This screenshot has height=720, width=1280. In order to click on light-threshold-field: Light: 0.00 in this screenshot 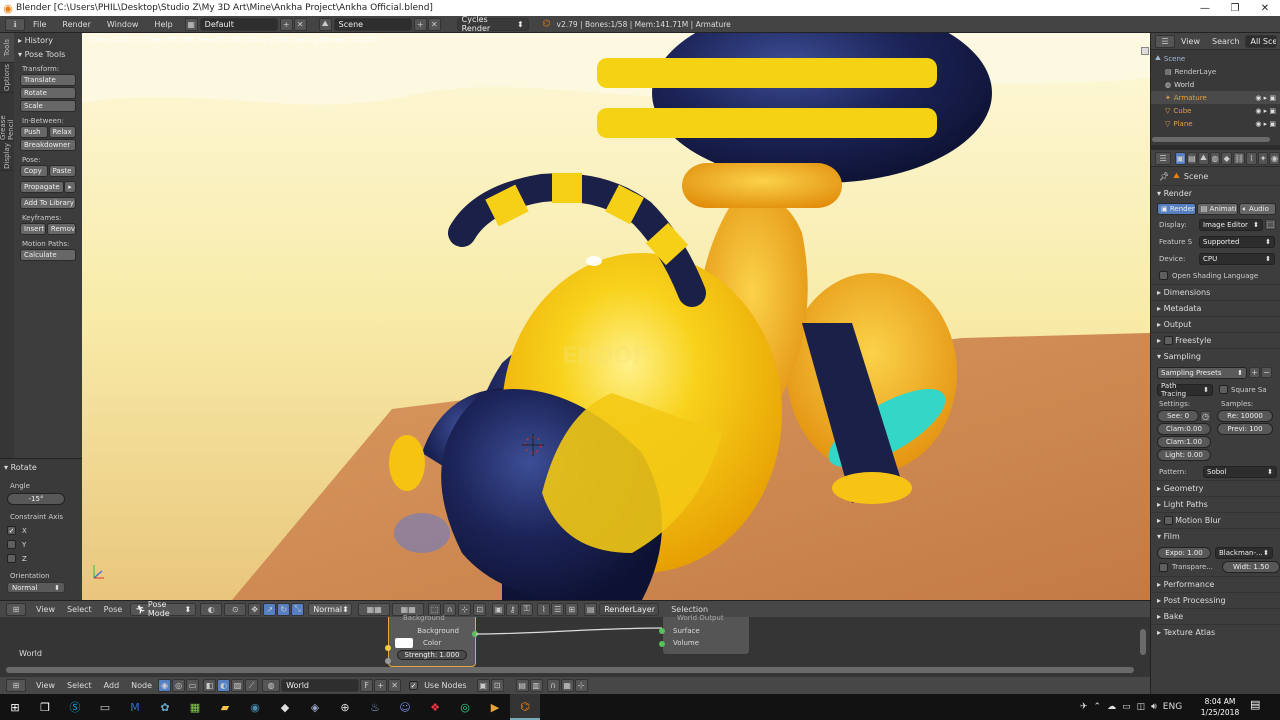, I will do `click(1184, 455)`.